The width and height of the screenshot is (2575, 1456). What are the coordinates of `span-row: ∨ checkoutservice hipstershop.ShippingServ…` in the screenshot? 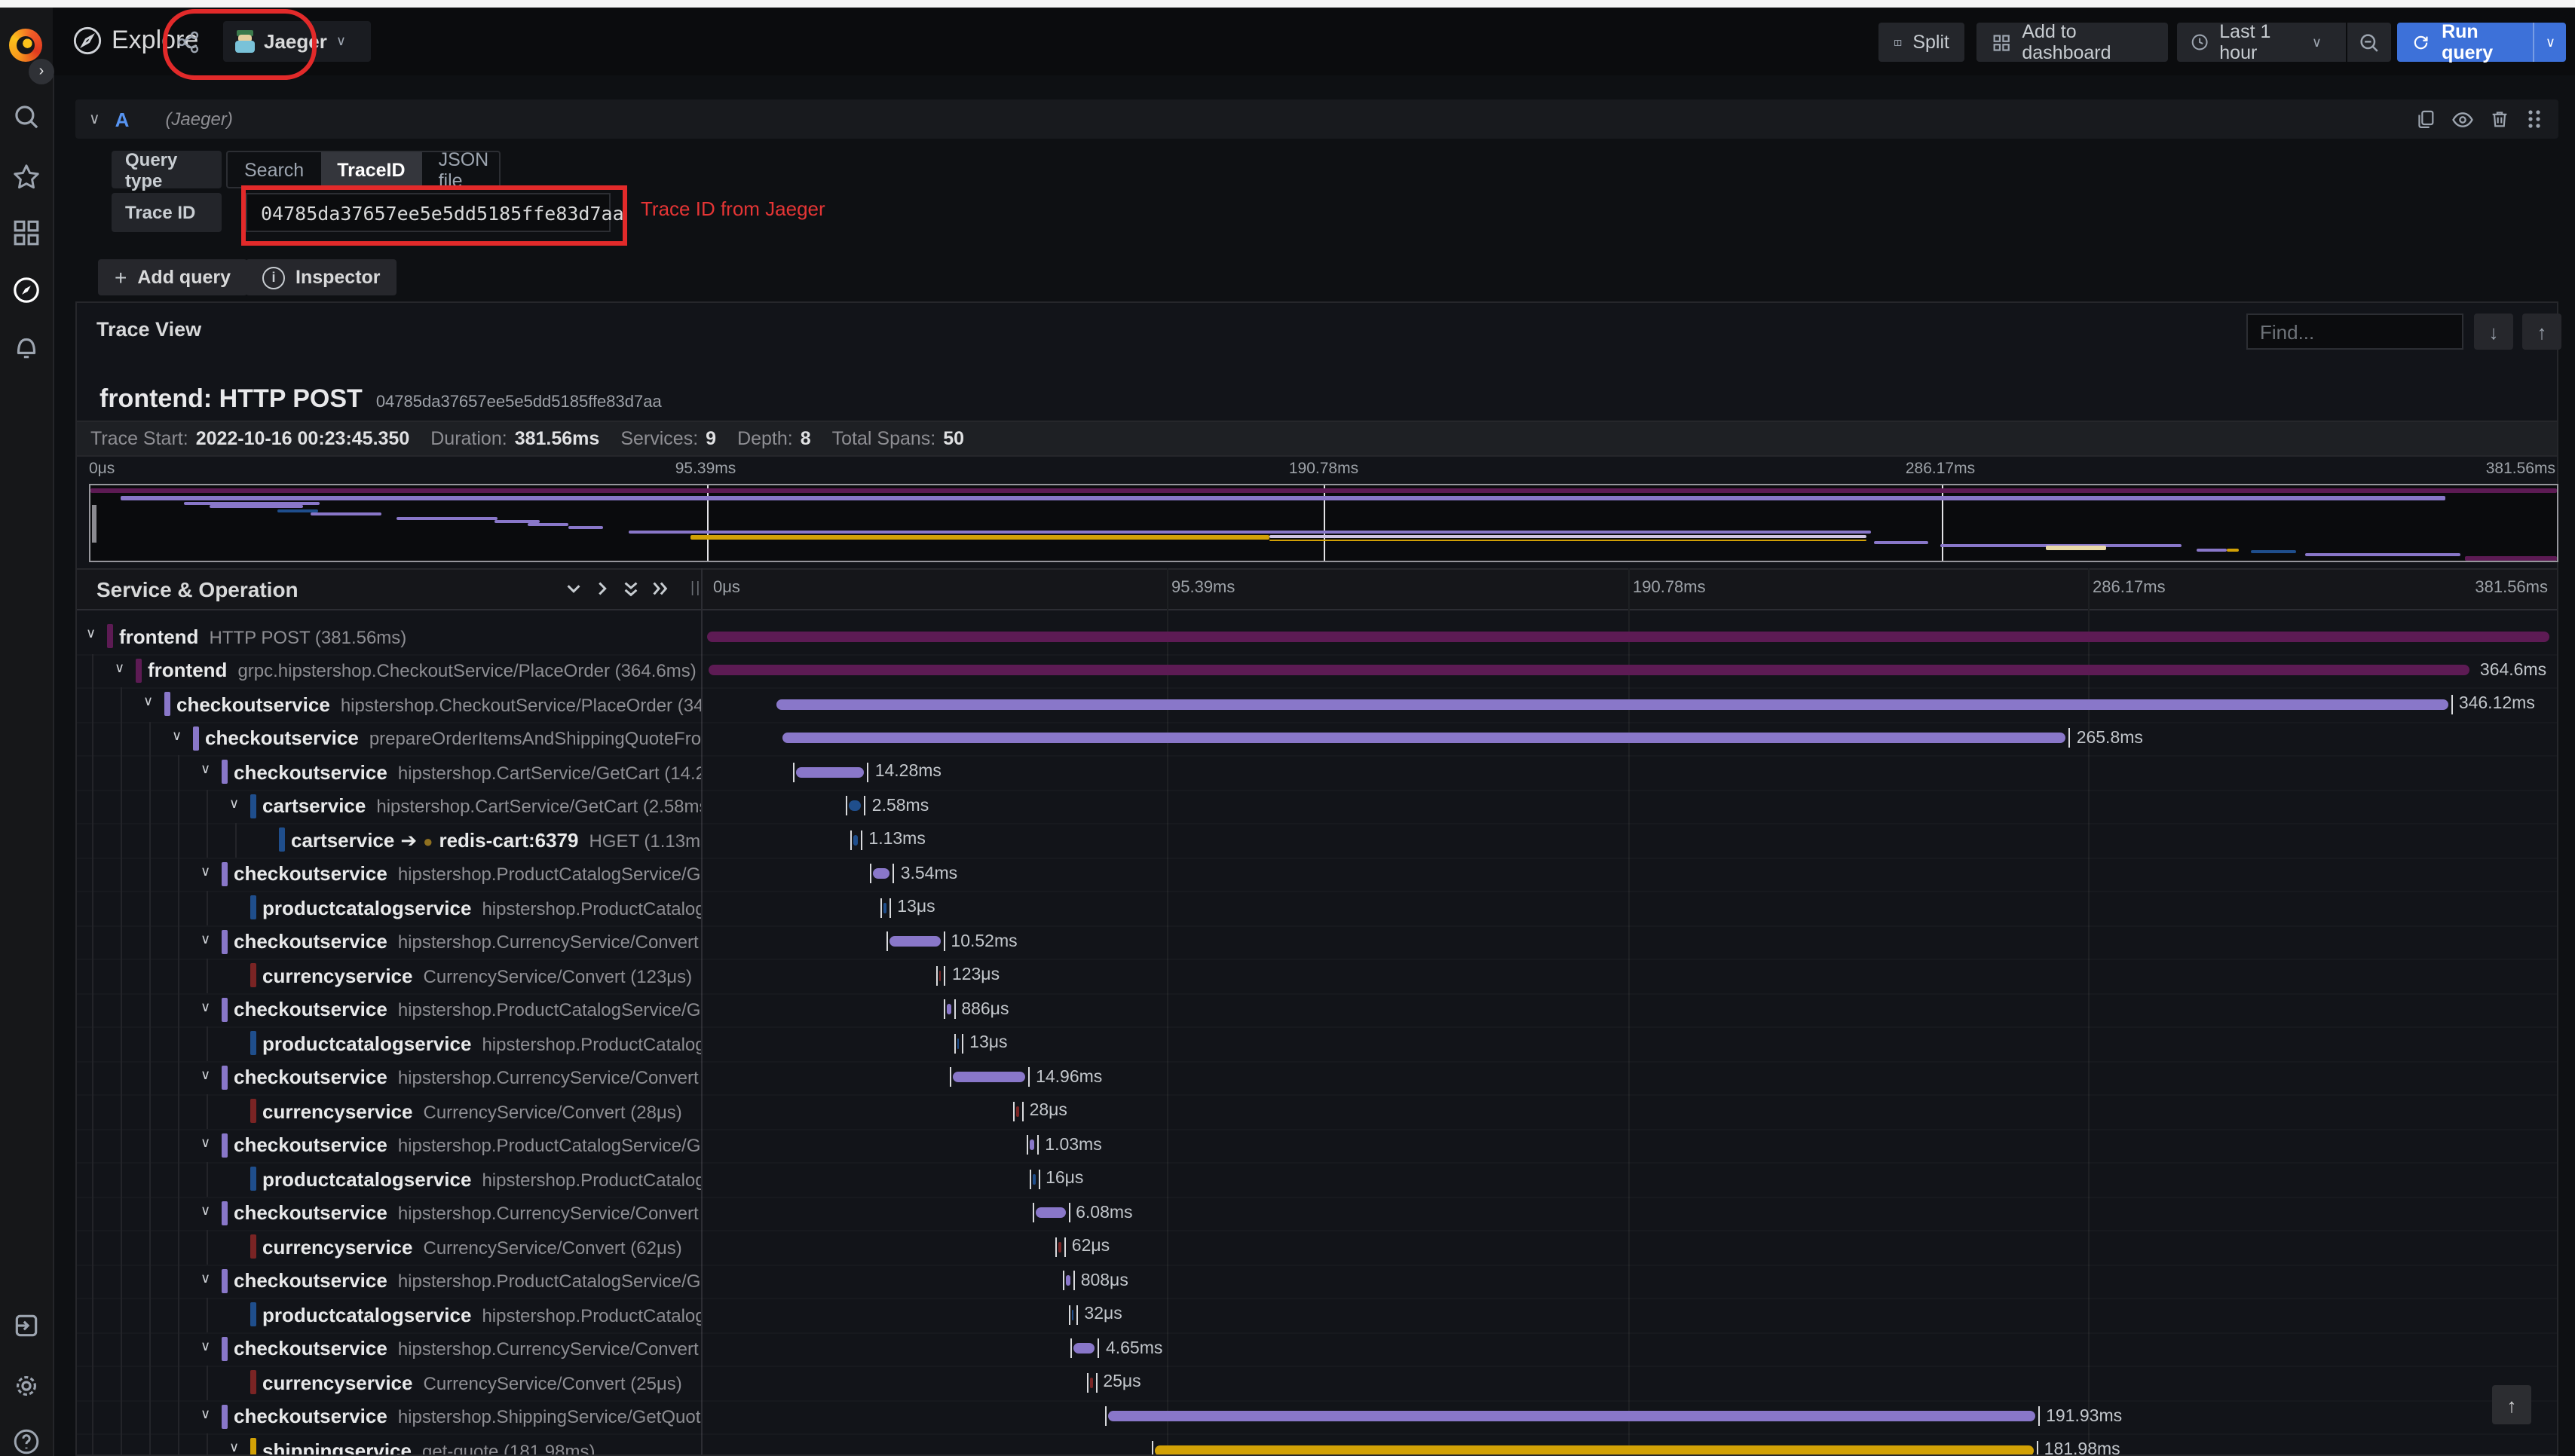 It's located at (1317, 1417).